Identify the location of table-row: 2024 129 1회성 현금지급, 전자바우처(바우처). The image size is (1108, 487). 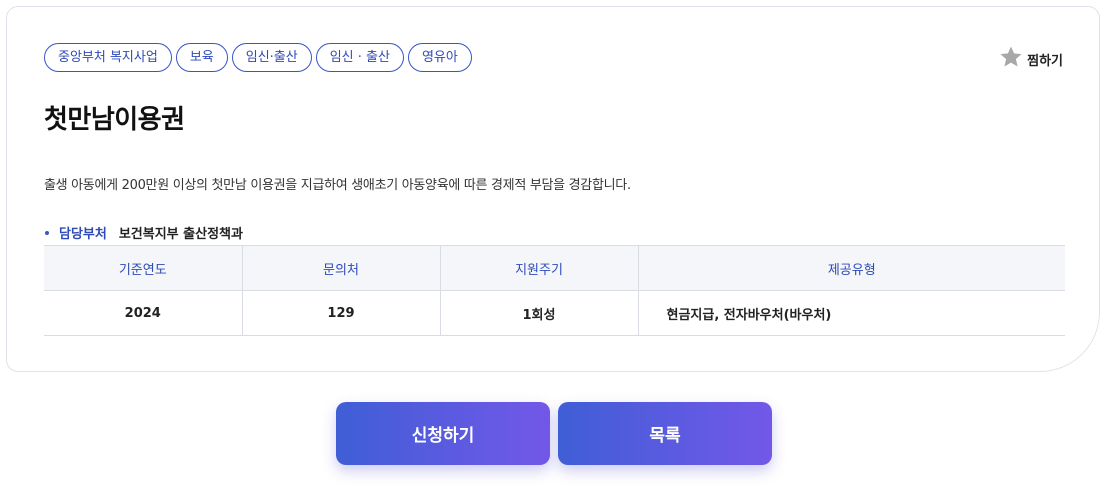
(554, 313).